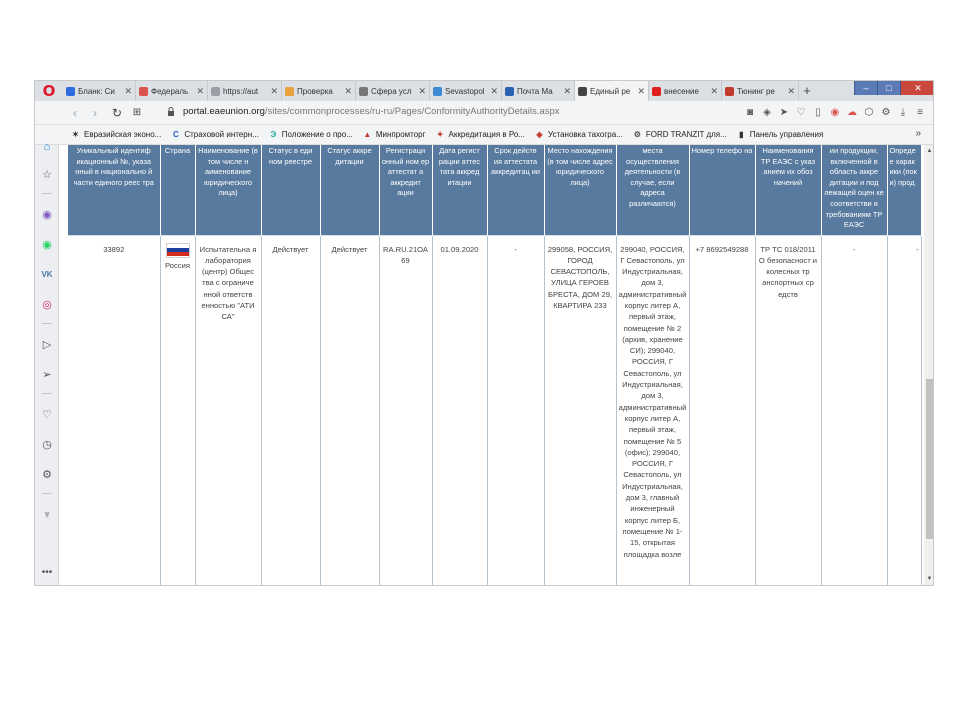 This screenshot has height=720, width=960. Describe the element at coordinates (350, 409) in the screenshot. I see `cell-accreditation-status: Действует` at that location.